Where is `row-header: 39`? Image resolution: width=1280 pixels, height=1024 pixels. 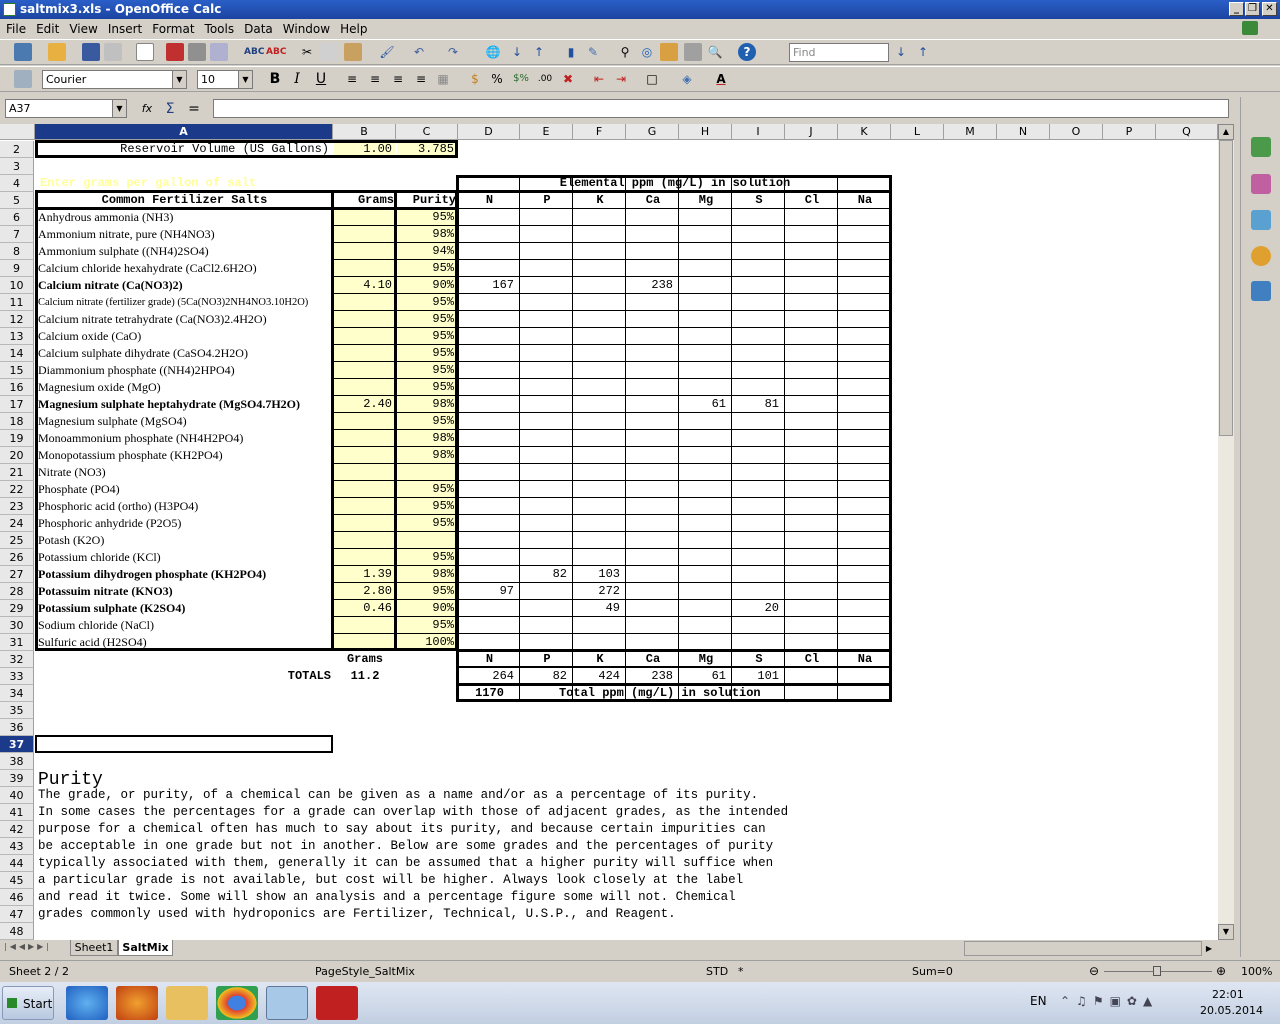
row-header: 39 is located at coordinates (17, 778).